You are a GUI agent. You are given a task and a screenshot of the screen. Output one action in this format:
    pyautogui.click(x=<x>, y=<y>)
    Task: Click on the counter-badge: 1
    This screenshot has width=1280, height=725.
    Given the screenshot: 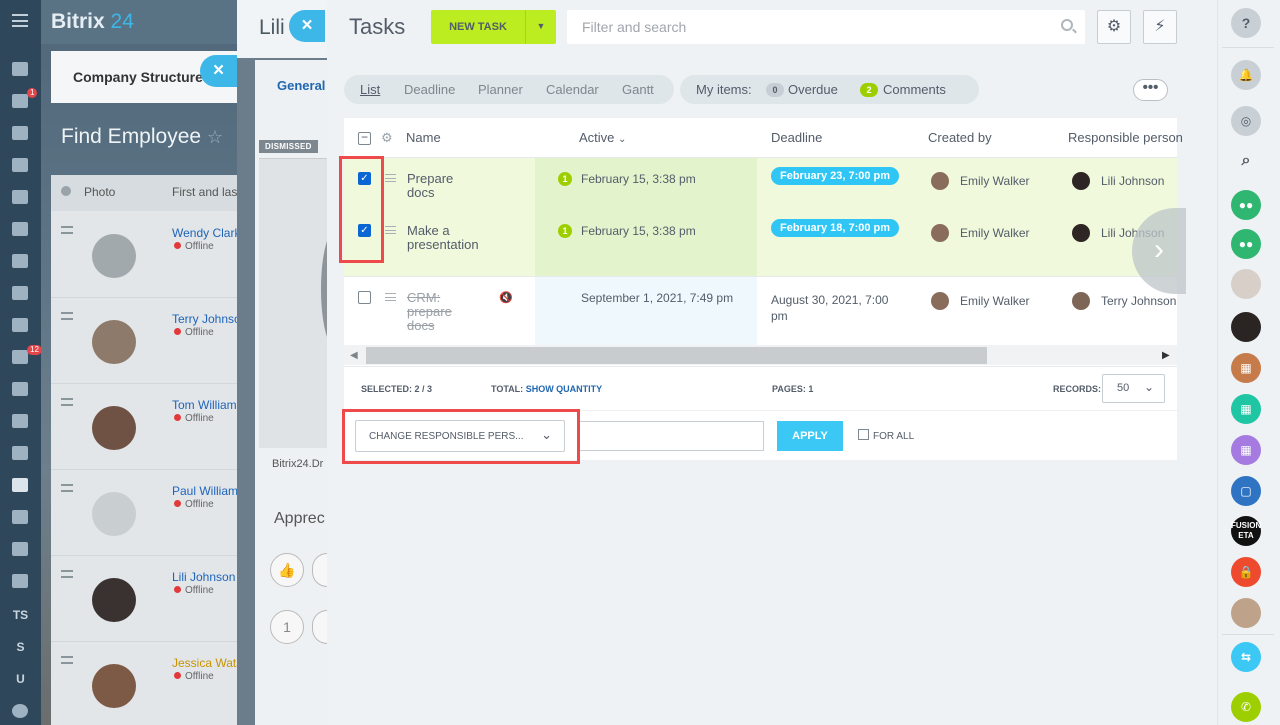 What is the action you would take?
    pyautogui.click(x=287, y=627)
    